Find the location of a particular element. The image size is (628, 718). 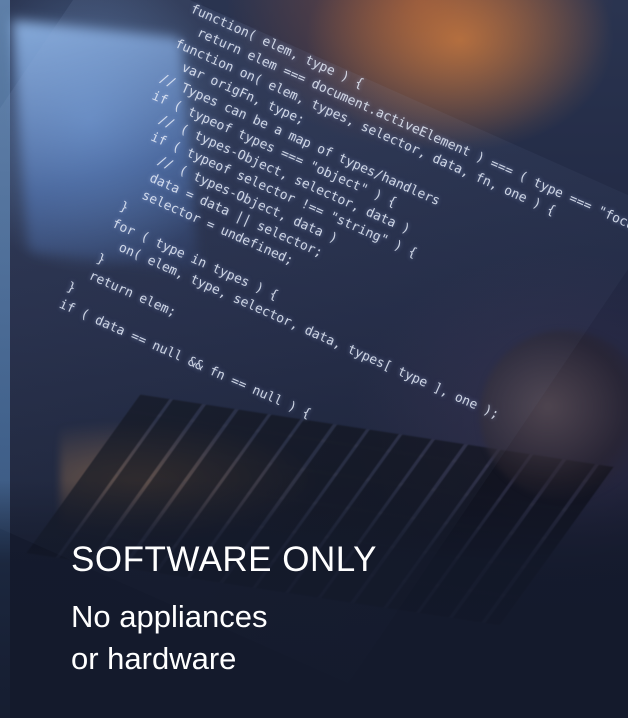

subtitle: No appliances or hardware is located at coordinates (169, 638).